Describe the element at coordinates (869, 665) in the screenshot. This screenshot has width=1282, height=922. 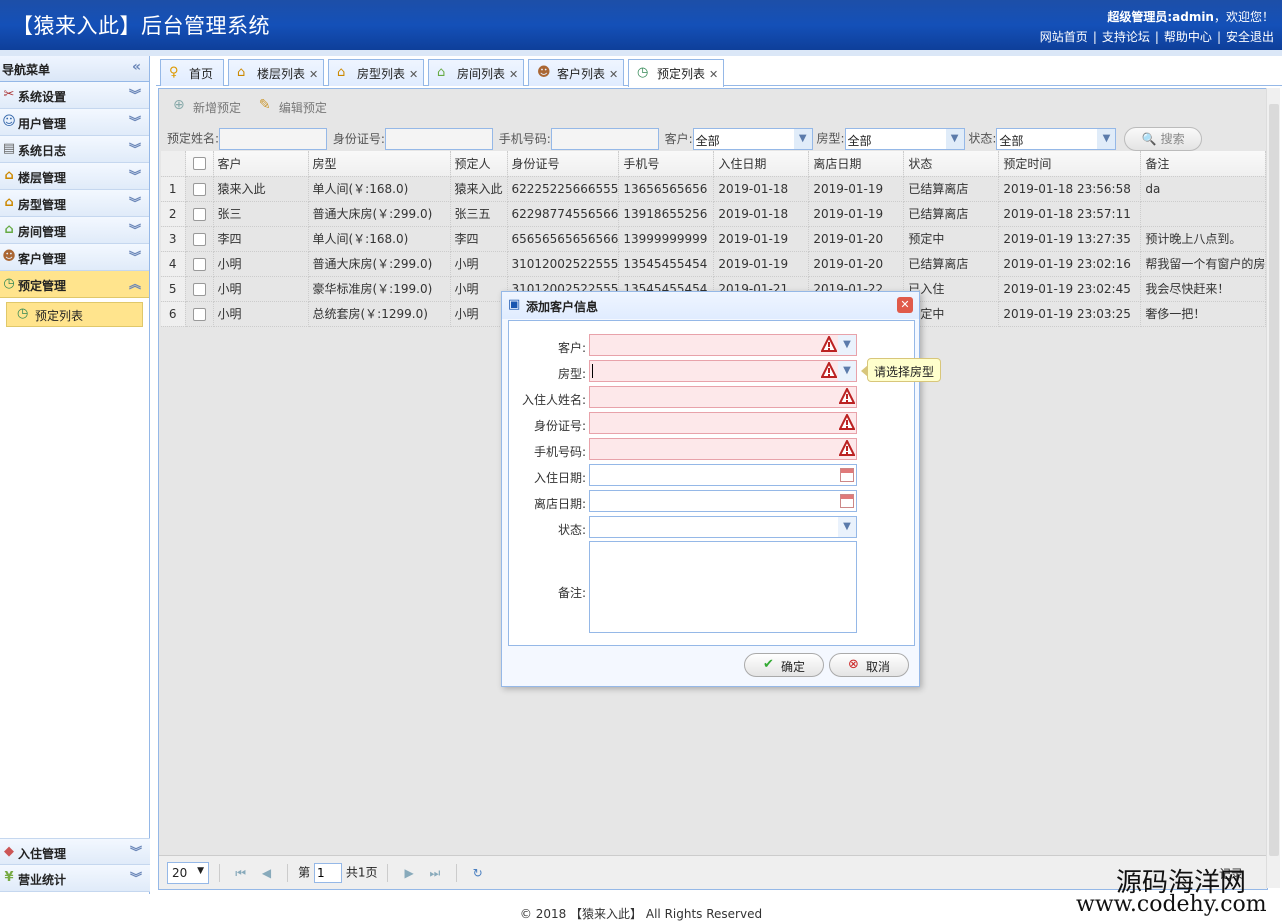
I see `cancel-button: ⊗ 取消` at that location.